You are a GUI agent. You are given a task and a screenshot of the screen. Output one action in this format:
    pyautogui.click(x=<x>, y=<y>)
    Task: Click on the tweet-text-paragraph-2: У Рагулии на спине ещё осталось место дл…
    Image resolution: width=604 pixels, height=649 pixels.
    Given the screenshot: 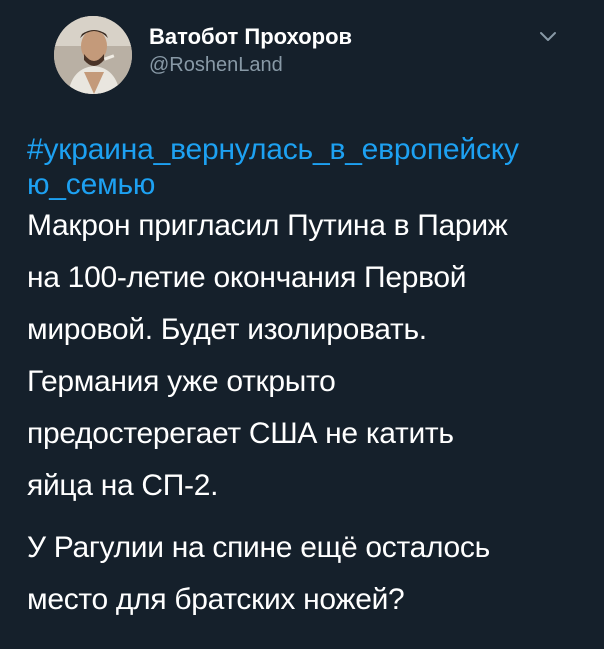 What is the action you would take?
    pyautogui.click(x=258, y=573)
    